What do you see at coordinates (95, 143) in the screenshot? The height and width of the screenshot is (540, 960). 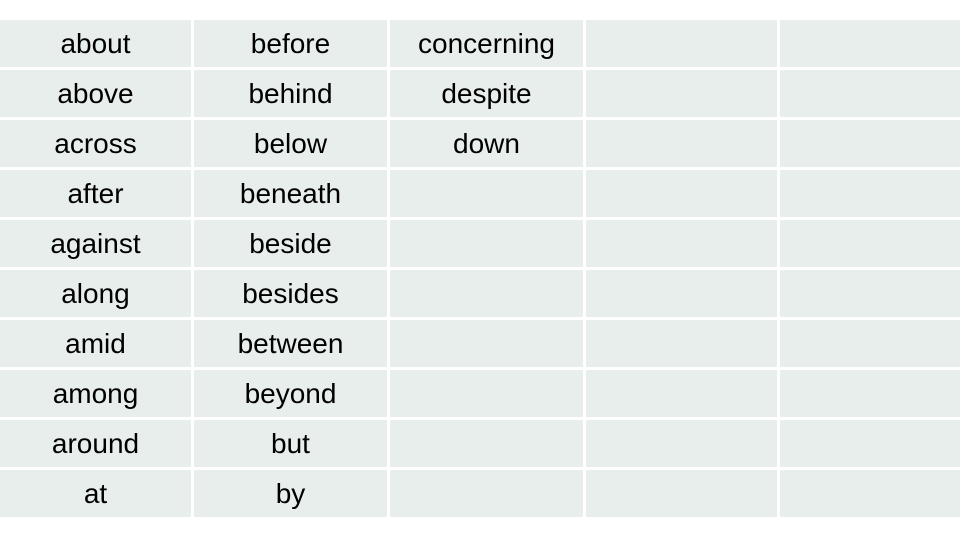 I see `table-cell-word: across` at bounding box center [95, 143].